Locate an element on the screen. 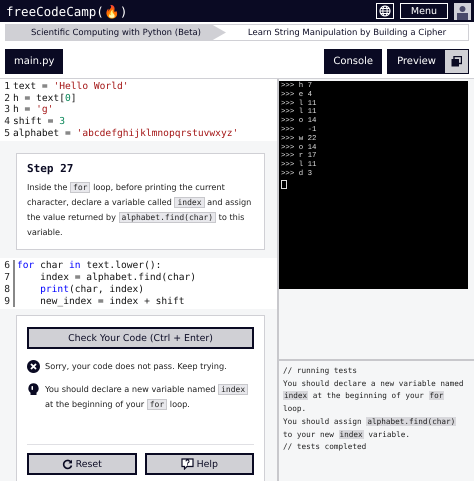  error-icon is located at coordinates (33, 367).